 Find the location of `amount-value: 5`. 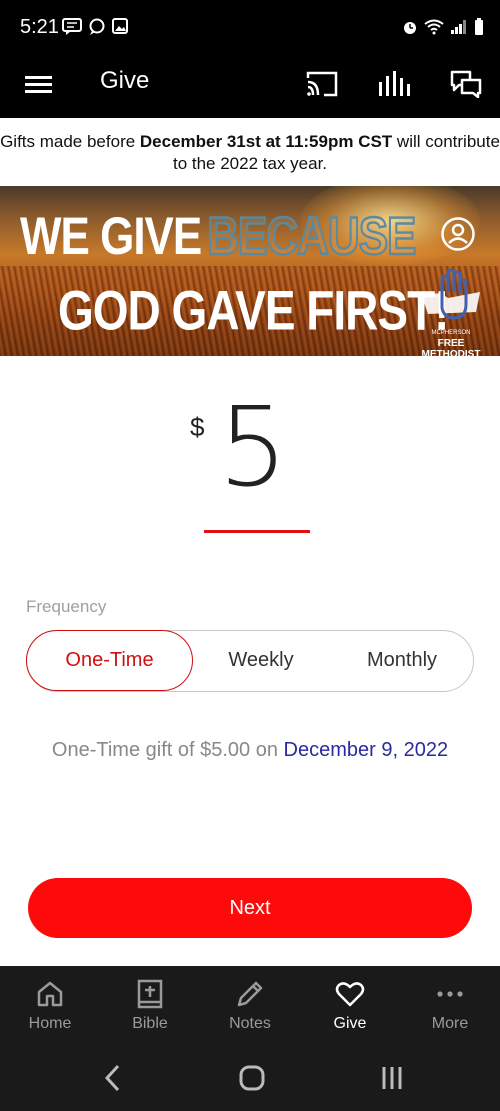

amount-value: 5 is located at coordinates (253, 447).